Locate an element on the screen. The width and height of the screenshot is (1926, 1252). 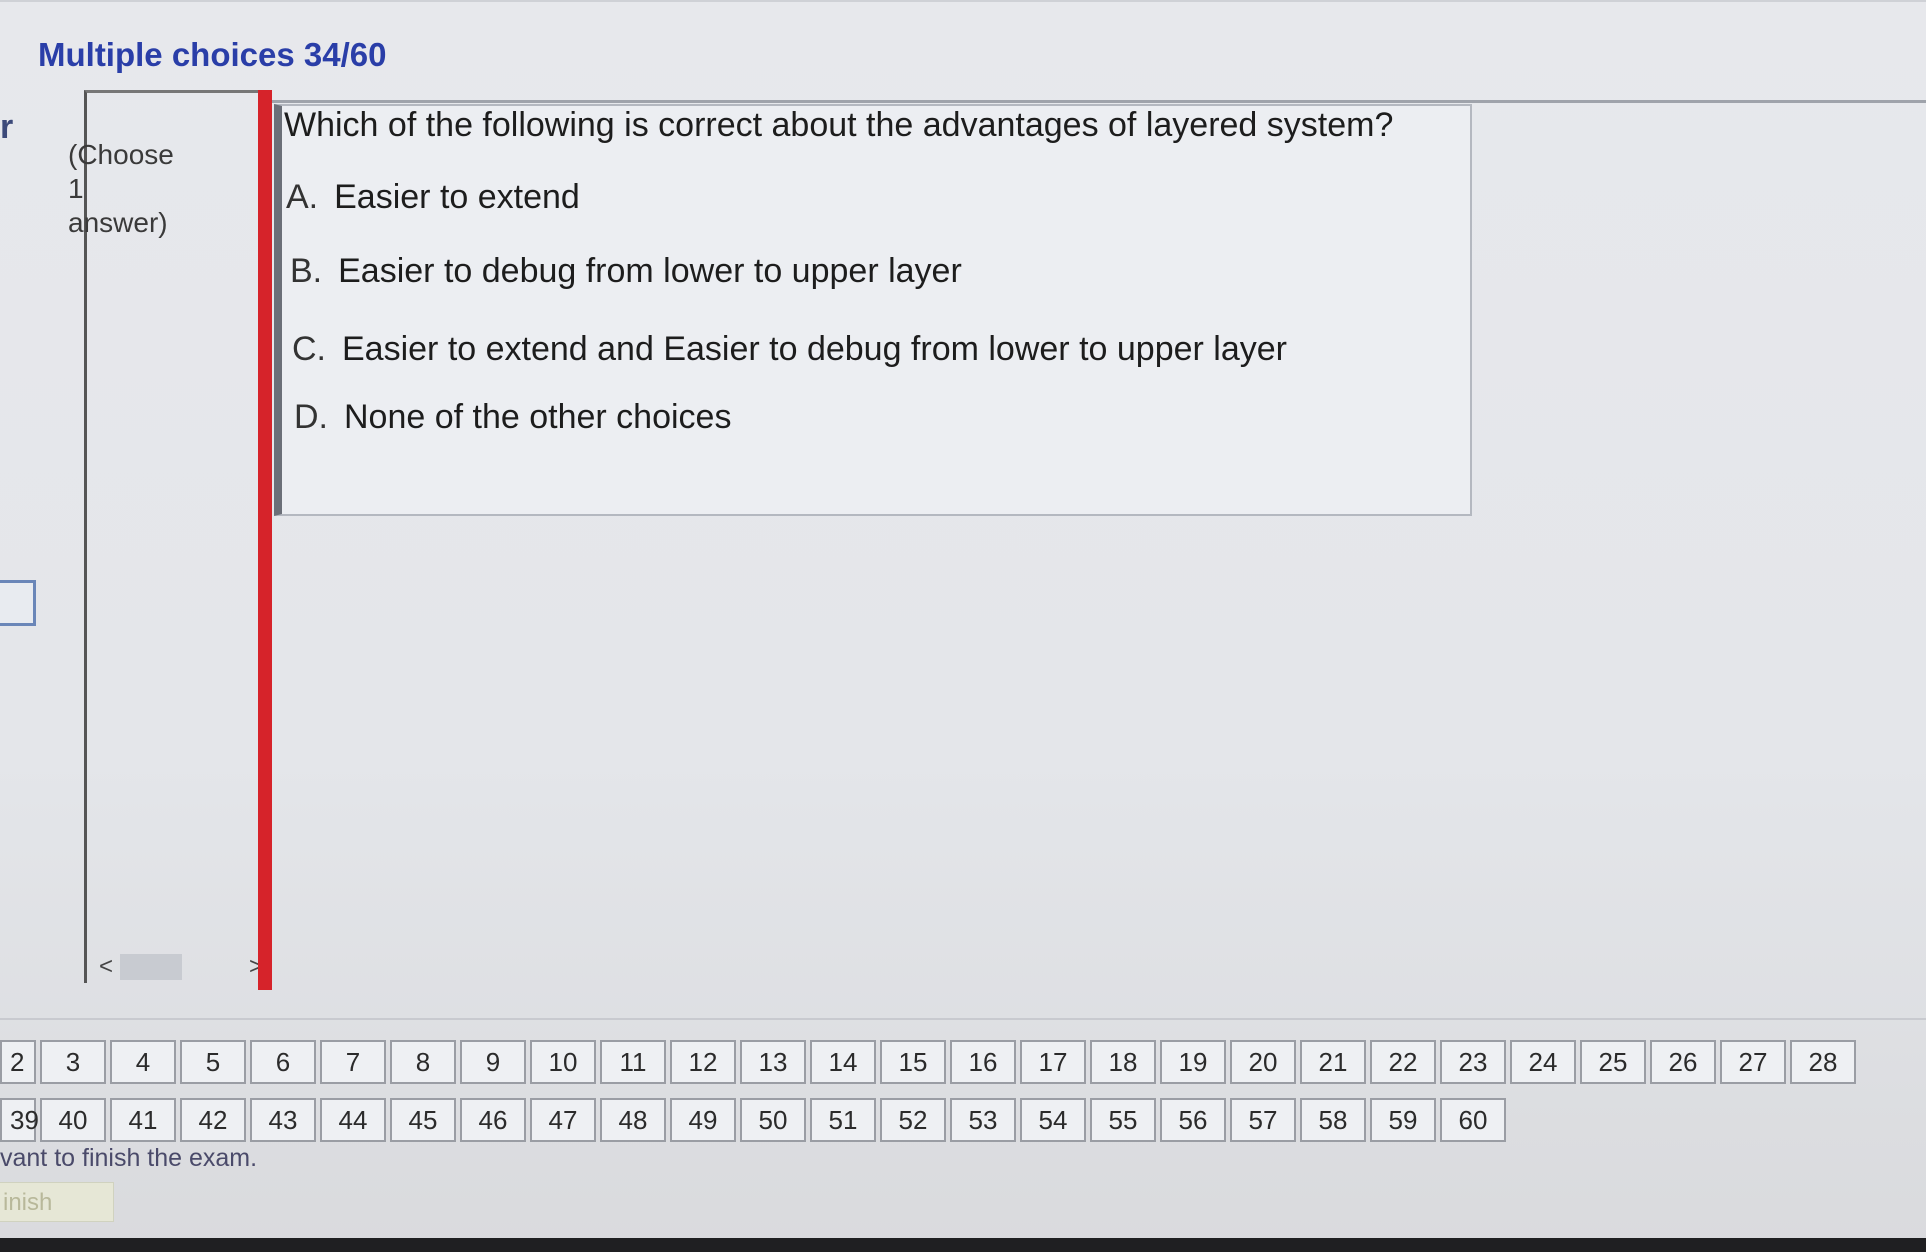
question-nav-button: 59 is located at coordinates (1403, 1120).